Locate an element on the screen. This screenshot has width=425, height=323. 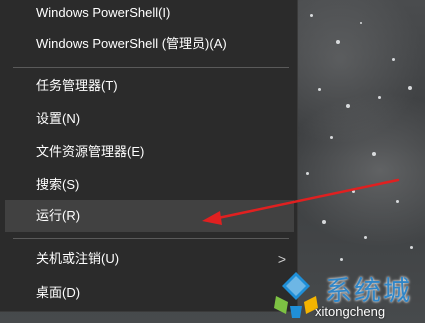
watermark-text: 系统城 is located at coordinates (368, 291).